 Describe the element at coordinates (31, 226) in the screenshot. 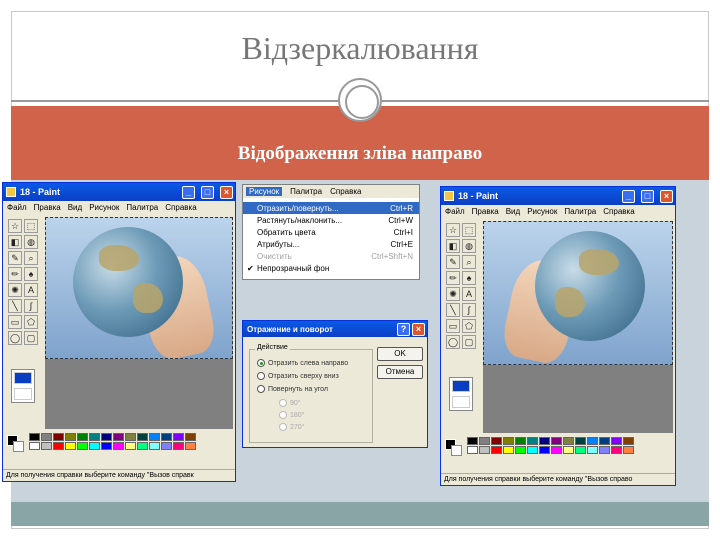

I see `select-icon: ⬚` at that location.